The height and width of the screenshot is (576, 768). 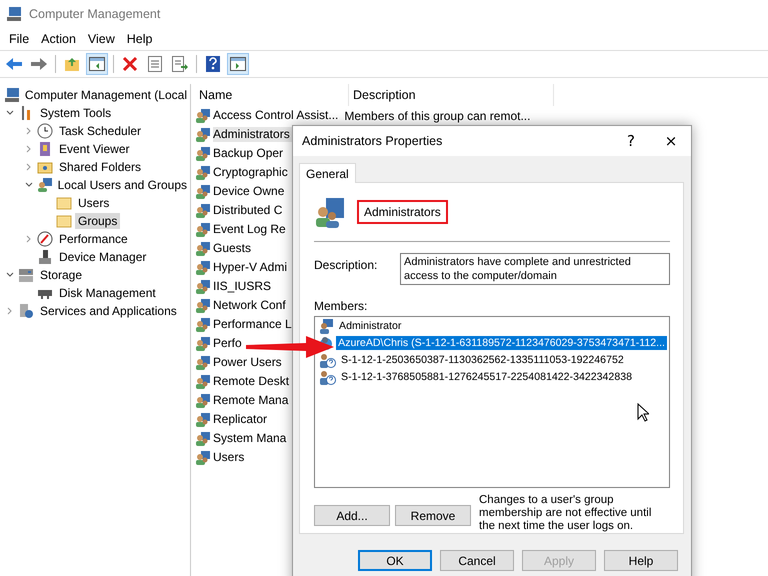 What do you see at coordinates (75, 113) in the screenshot?
I see `tree-item: System Tools` at bounding box center [75, 113].